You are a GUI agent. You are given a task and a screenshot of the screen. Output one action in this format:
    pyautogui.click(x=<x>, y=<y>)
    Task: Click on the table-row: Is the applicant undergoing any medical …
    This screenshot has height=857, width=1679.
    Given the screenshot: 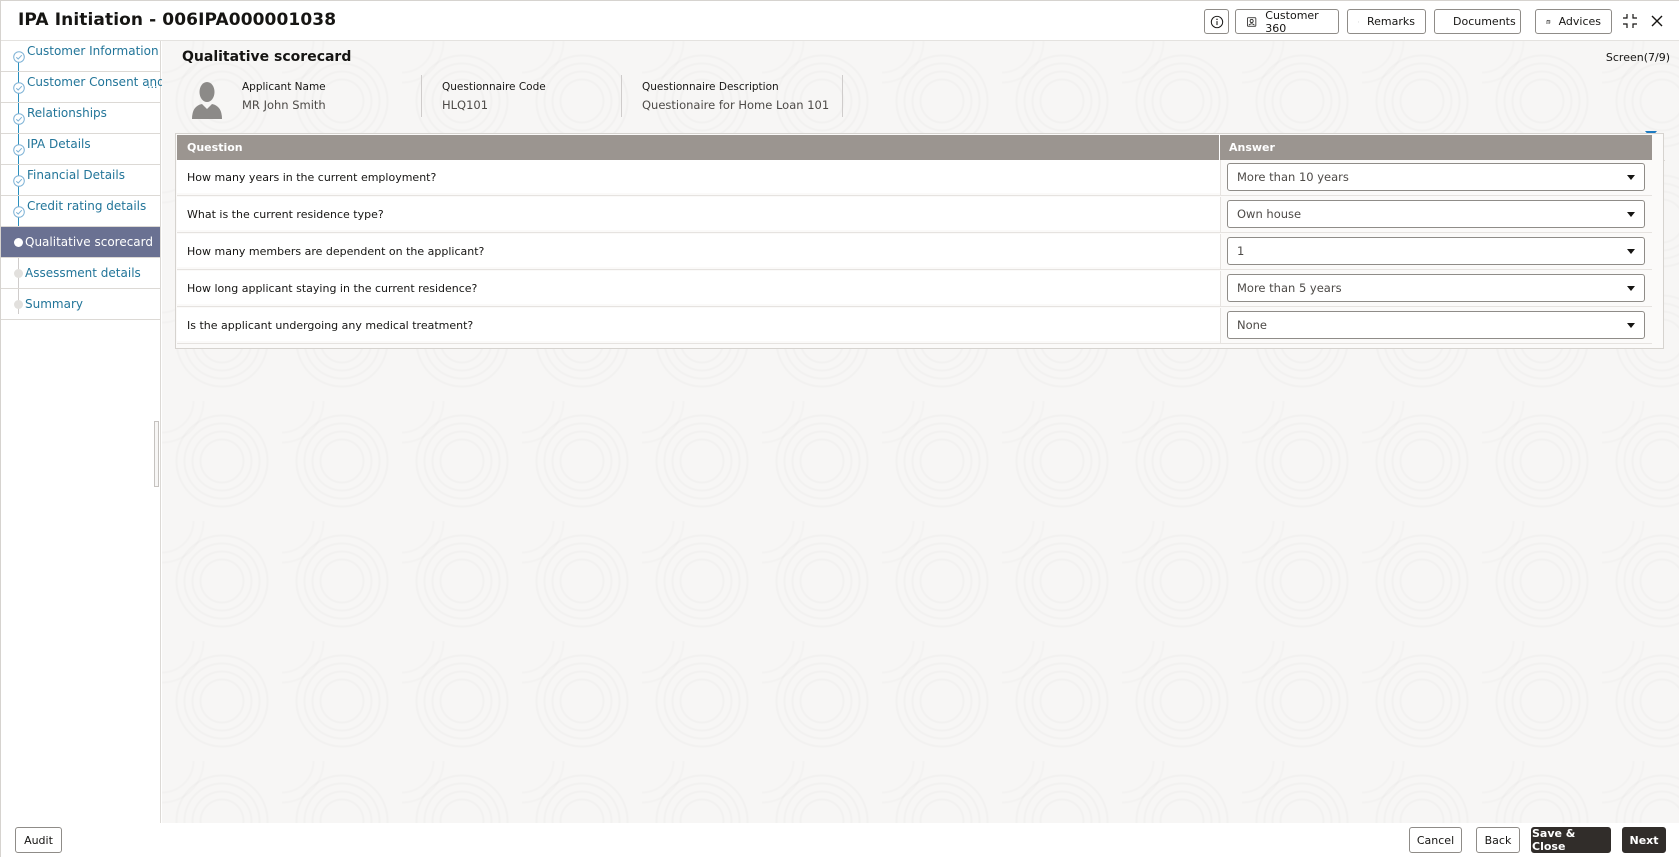 What is the action you would take?
    pyautogui.click(x=914, y=326)
    